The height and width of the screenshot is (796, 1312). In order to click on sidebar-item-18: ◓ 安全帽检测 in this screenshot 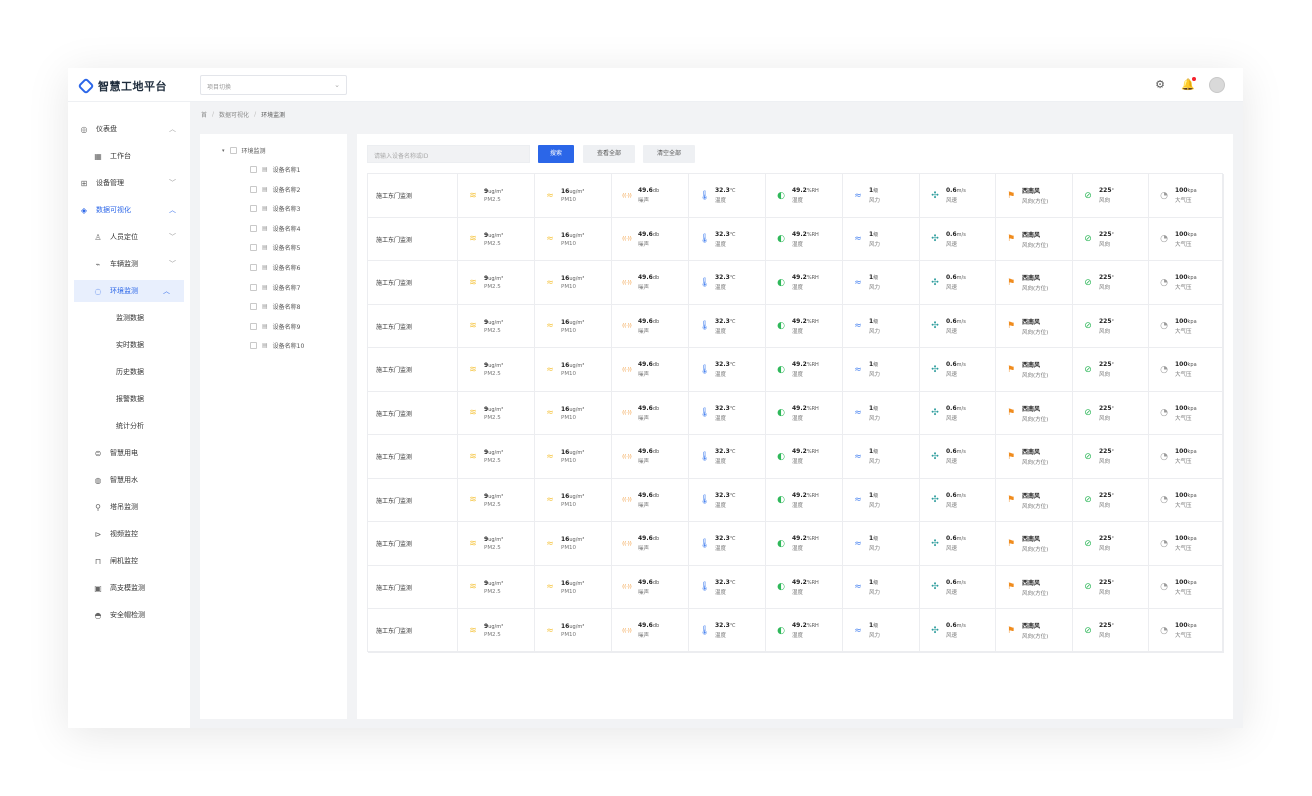, I will do `click(129, 615)`.